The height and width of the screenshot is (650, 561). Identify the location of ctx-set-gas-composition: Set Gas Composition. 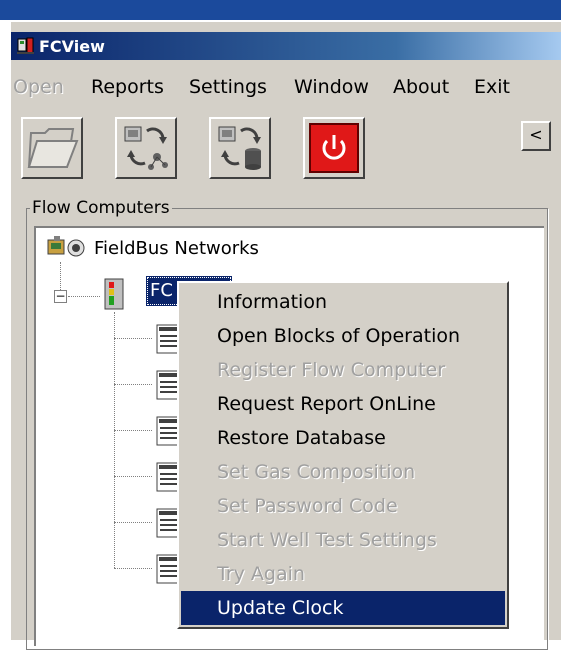
(343, 472).